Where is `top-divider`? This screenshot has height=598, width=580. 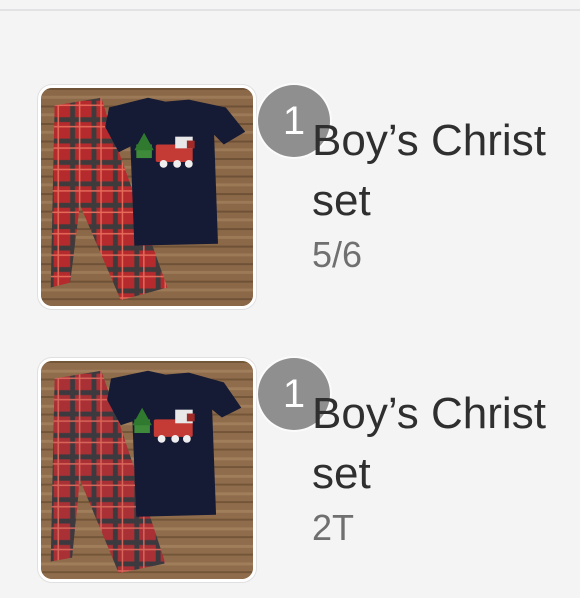 top-divider is located at coordinates (290, 10).